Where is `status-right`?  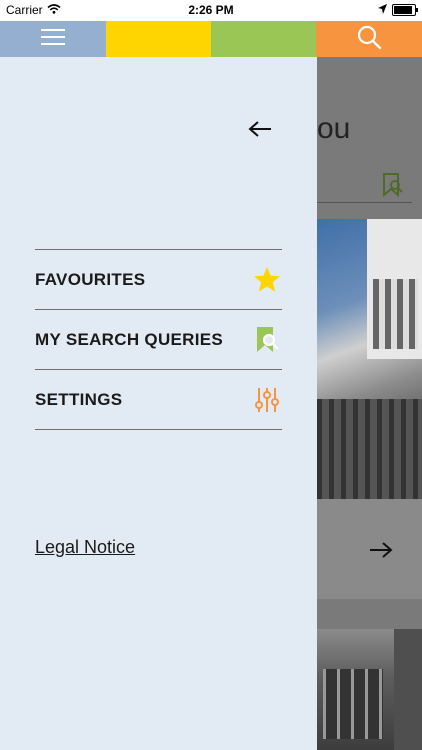 status-right is located at coordinates (398, 10).